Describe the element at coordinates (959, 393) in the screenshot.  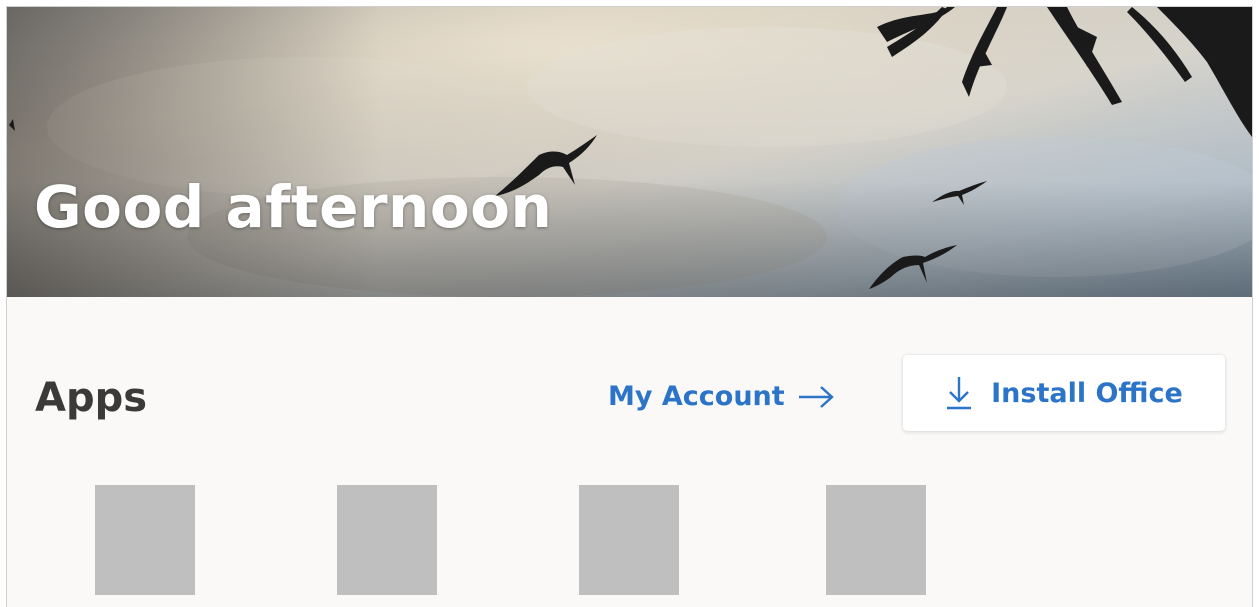
I see `download-icon` at that location.